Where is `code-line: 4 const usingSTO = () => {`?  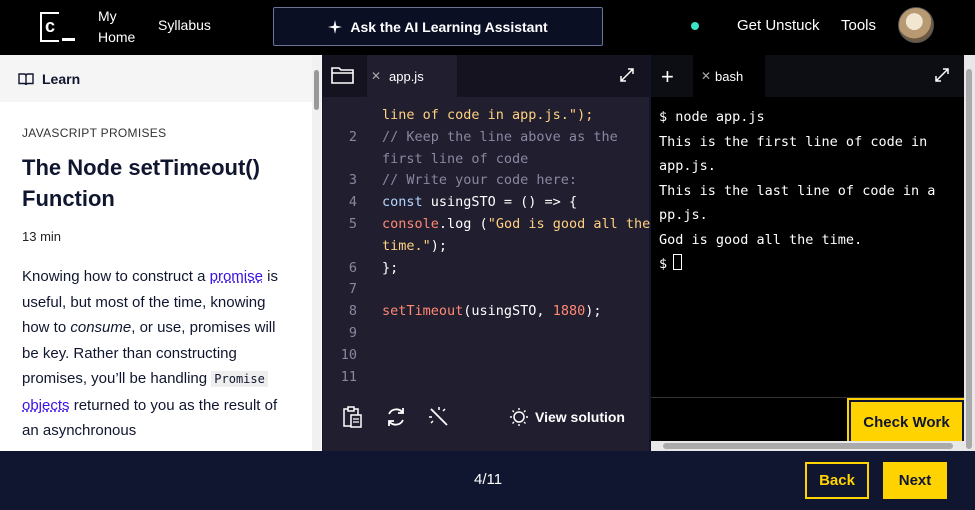 code-line: 4 const usingSTO = () => { is located at coordinates (486, 203).